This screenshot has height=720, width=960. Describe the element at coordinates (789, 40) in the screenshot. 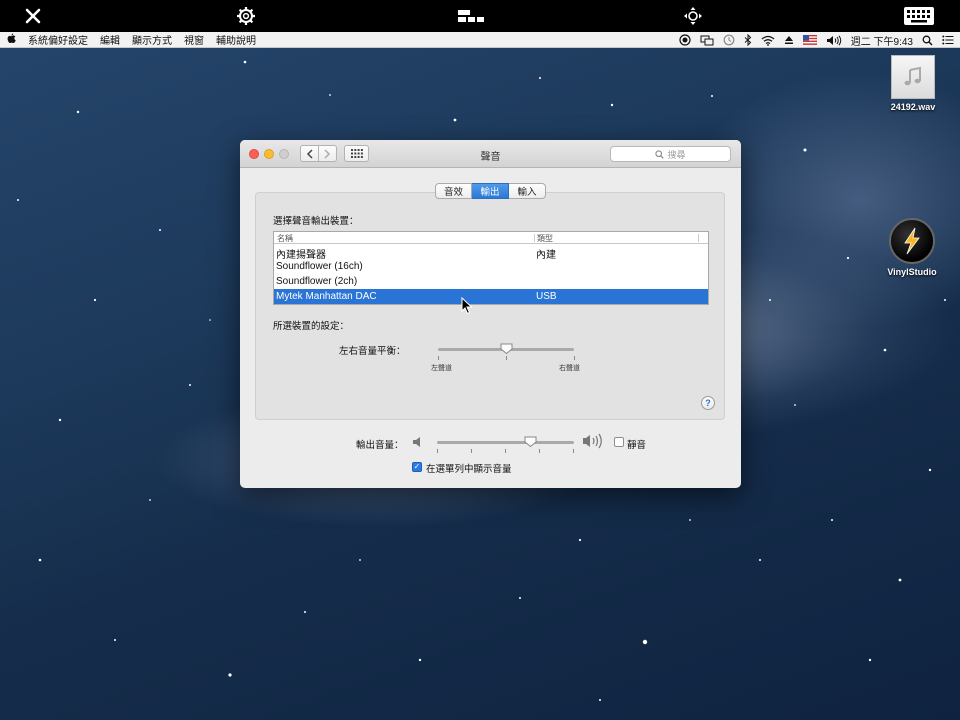

I see `eject-icon` at that location.